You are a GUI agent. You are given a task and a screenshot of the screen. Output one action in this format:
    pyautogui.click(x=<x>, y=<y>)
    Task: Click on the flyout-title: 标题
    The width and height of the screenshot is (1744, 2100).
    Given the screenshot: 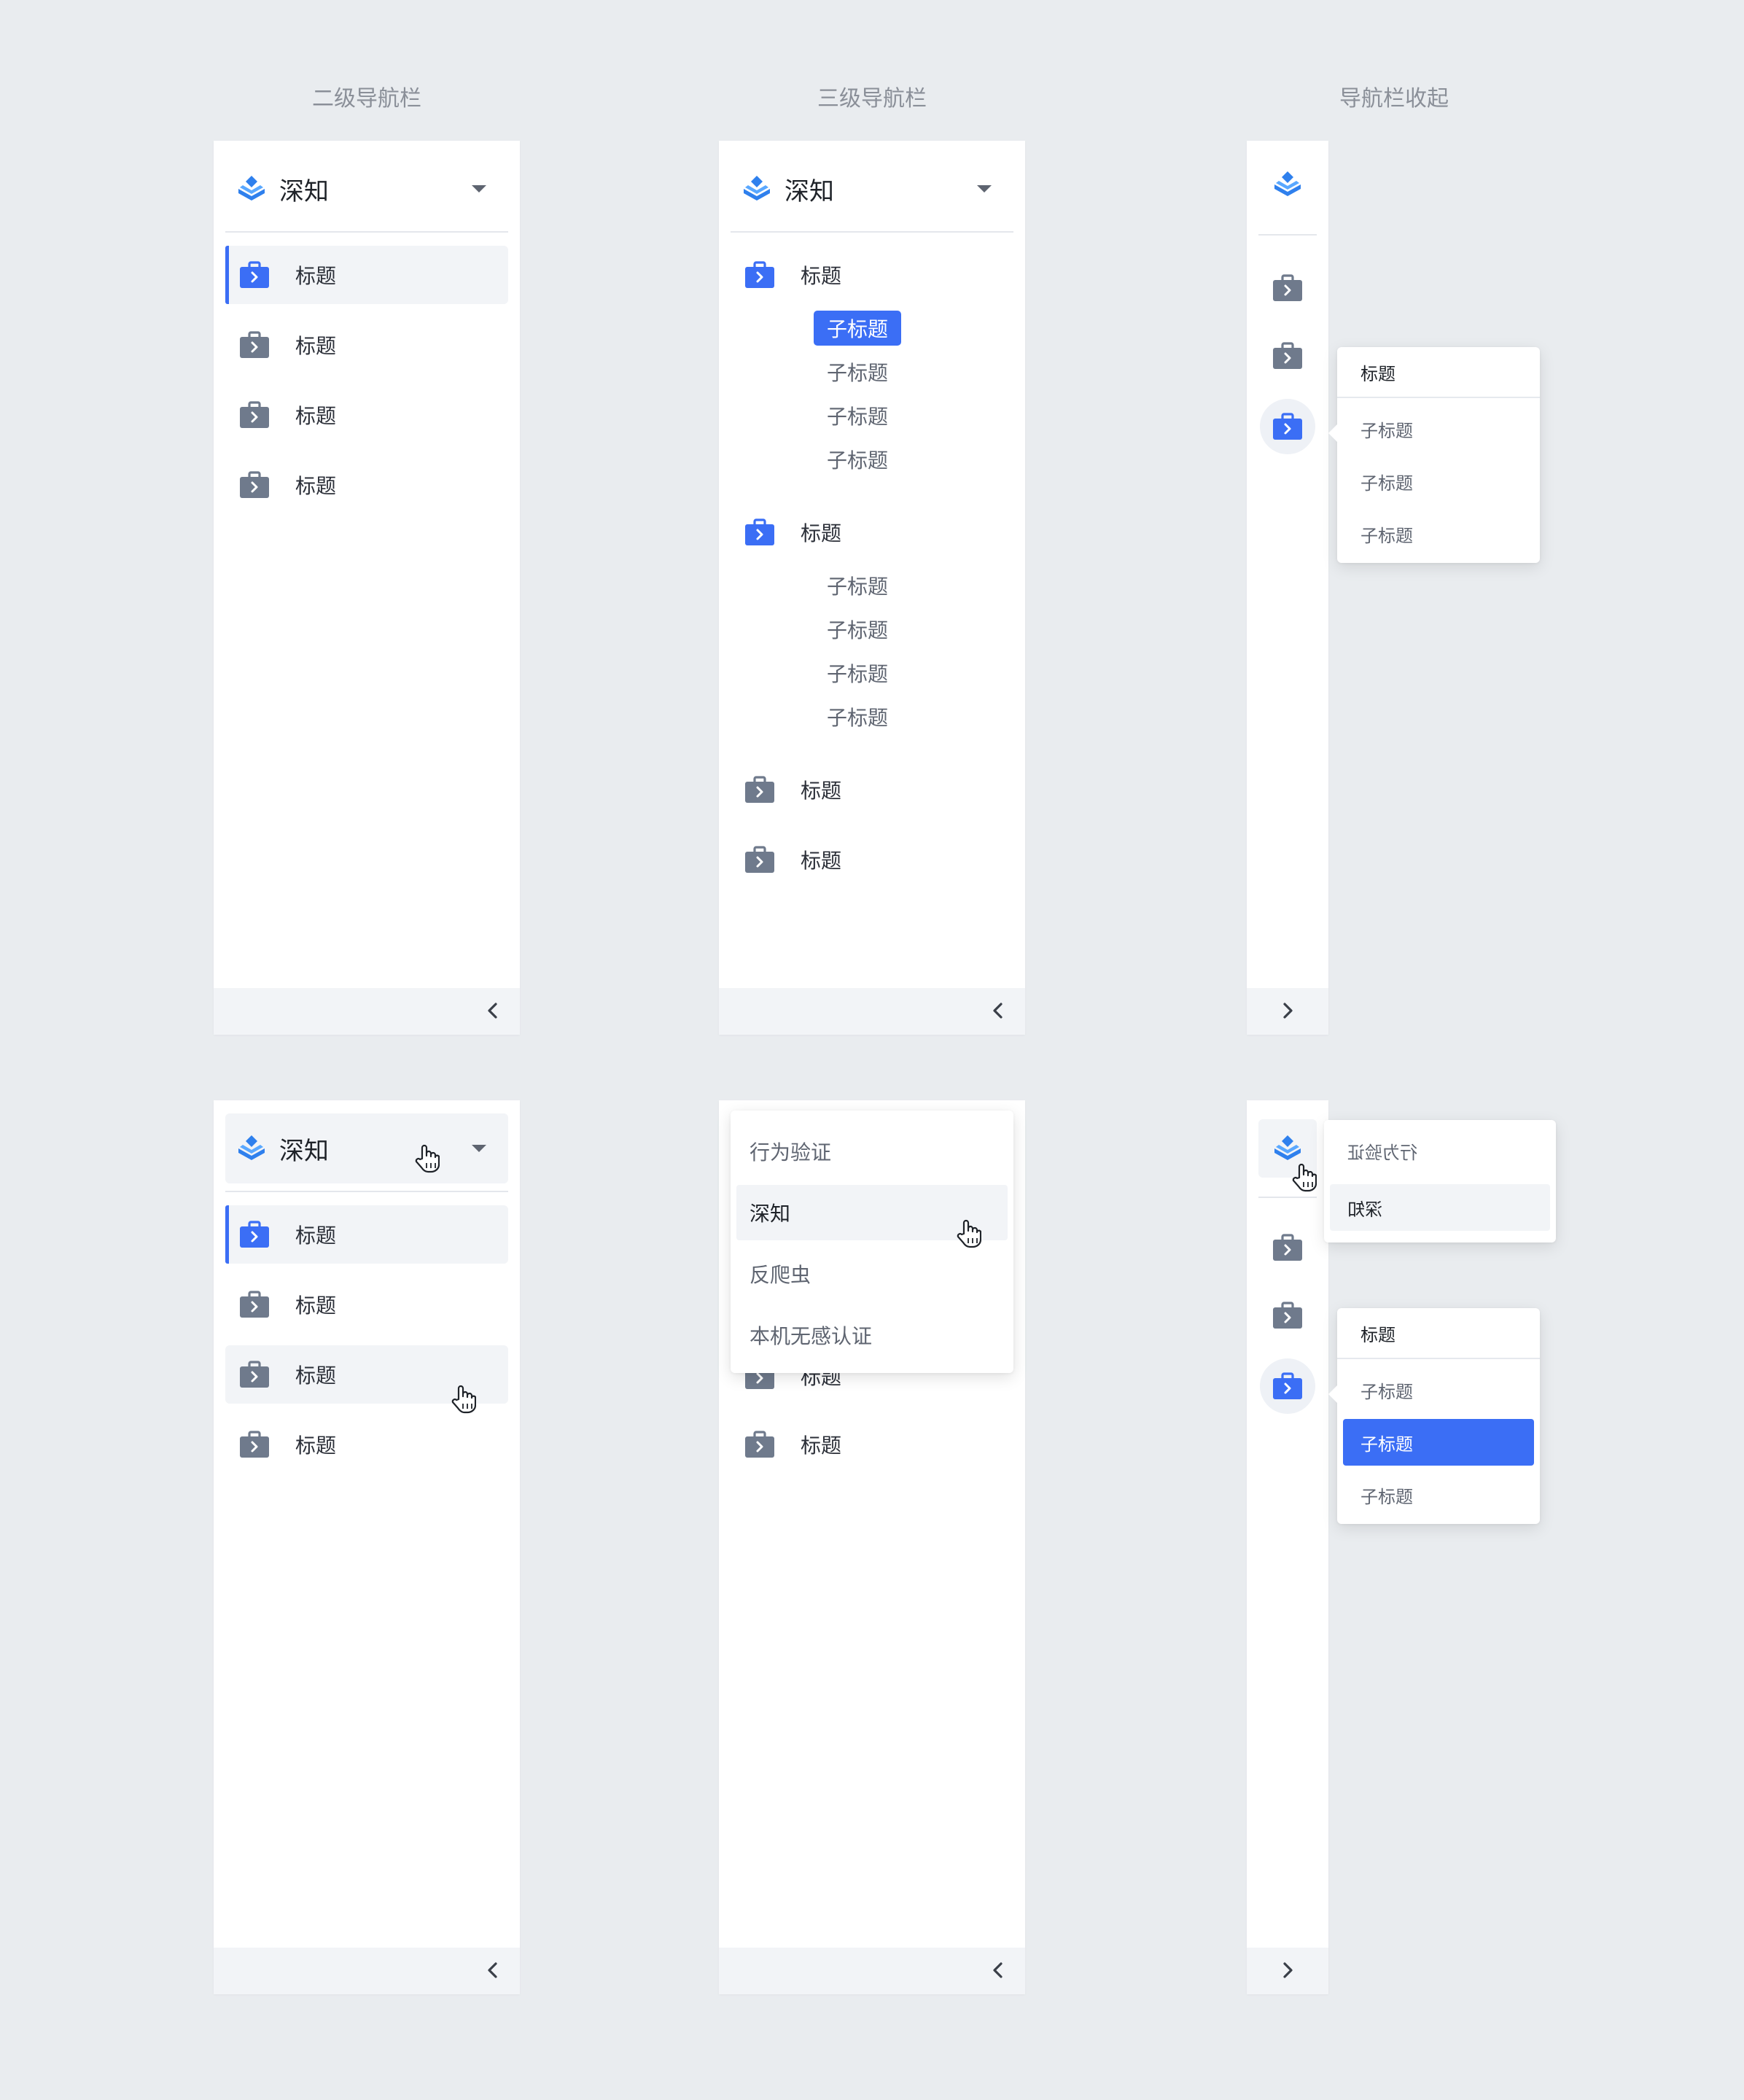 What is the action you would take?
    pyautogui.click(x=1438, y=1333)
    